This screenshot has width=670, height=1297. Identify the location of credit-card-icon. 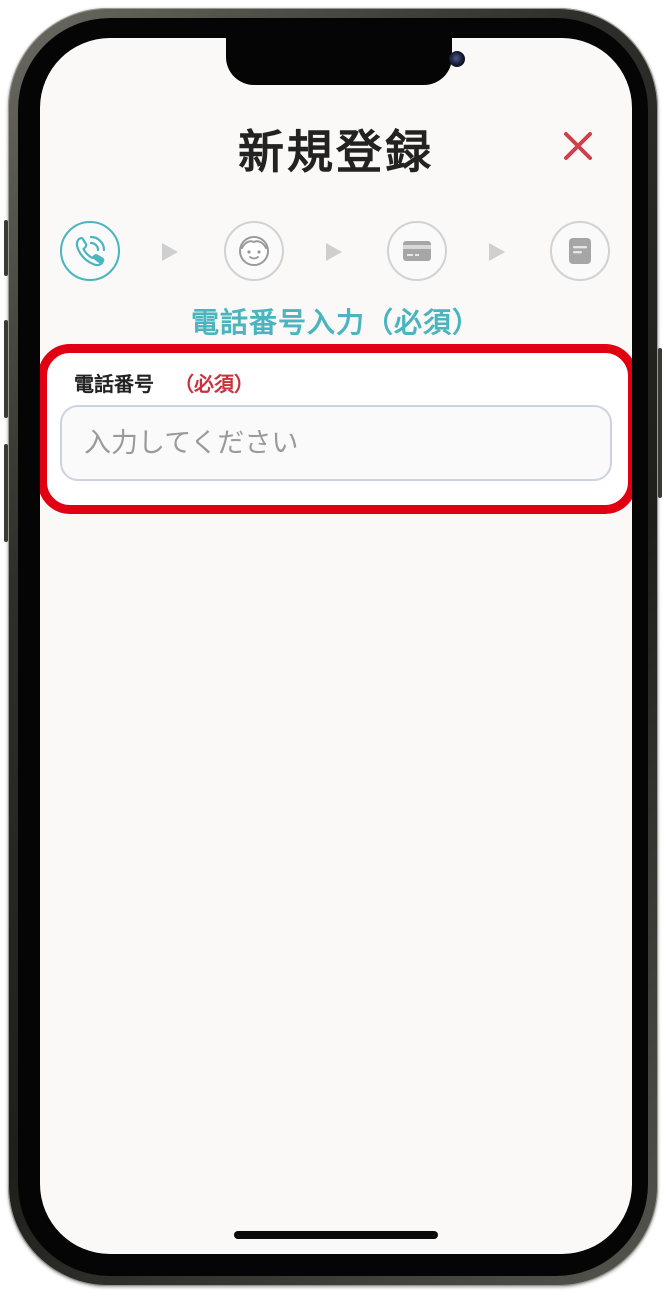
(417, 251).